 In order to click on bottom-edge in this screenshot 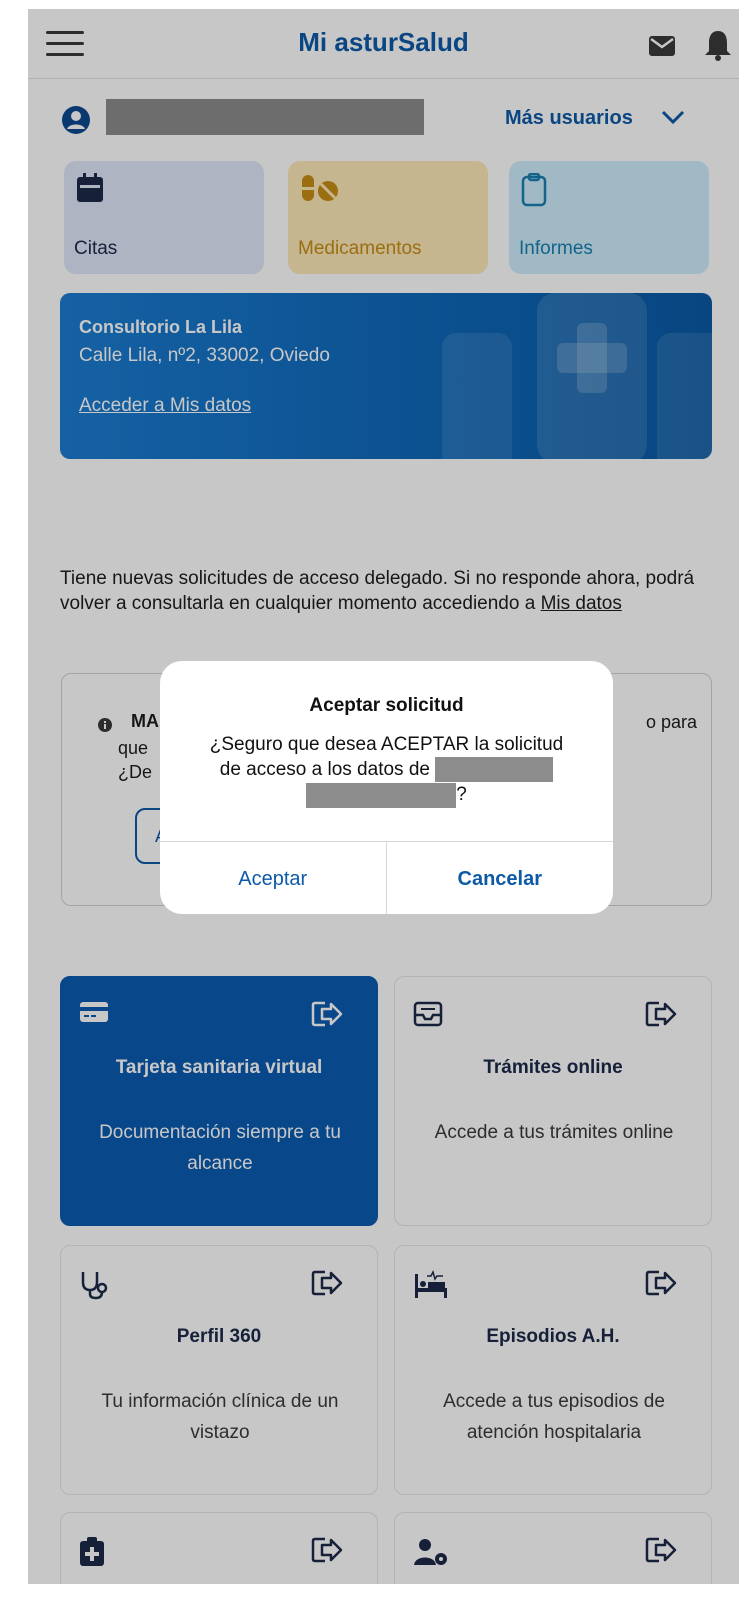, I will do `click(369, 1590)`.